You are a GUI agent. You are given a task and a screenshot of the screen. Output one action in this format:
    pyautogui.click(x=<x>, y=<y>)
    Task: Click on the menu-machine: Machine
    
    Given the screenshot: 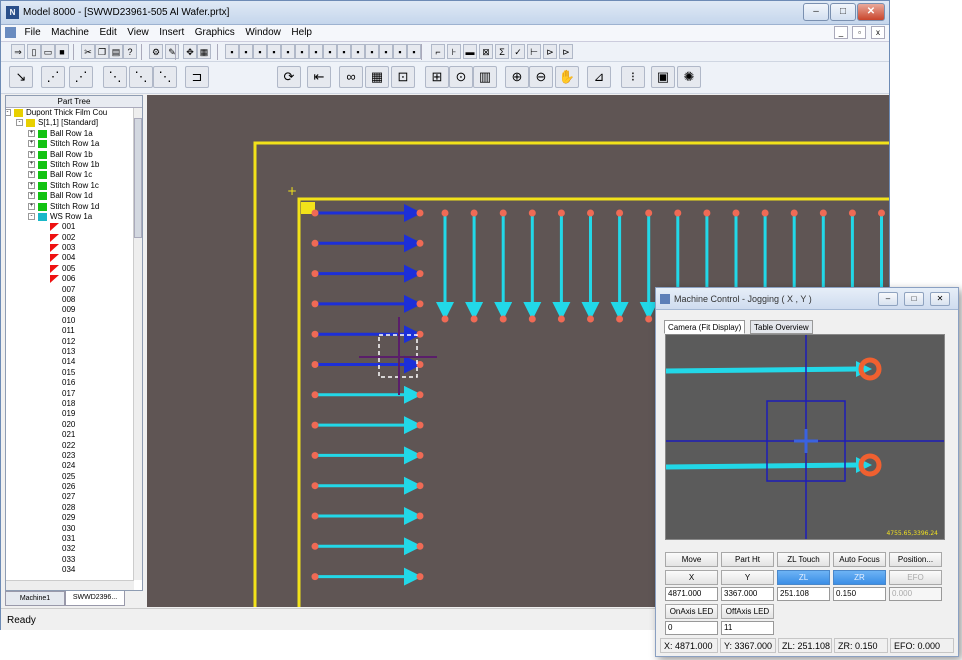 What is the action you would take?
    pyautogui.click(x=70, y=31)
    